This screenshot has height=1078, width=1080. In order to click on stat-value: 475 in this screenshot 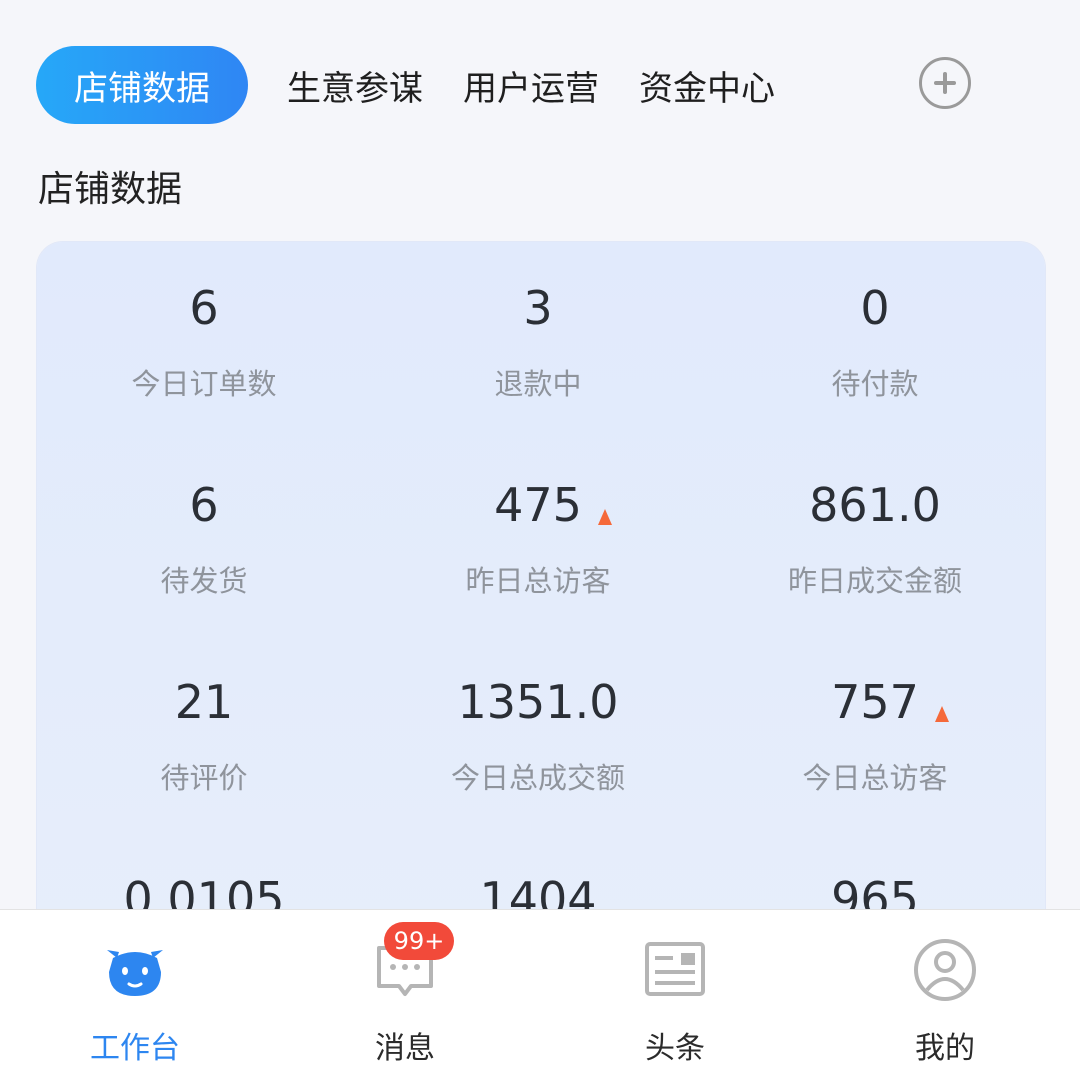, I will do `click(538, 505)`.